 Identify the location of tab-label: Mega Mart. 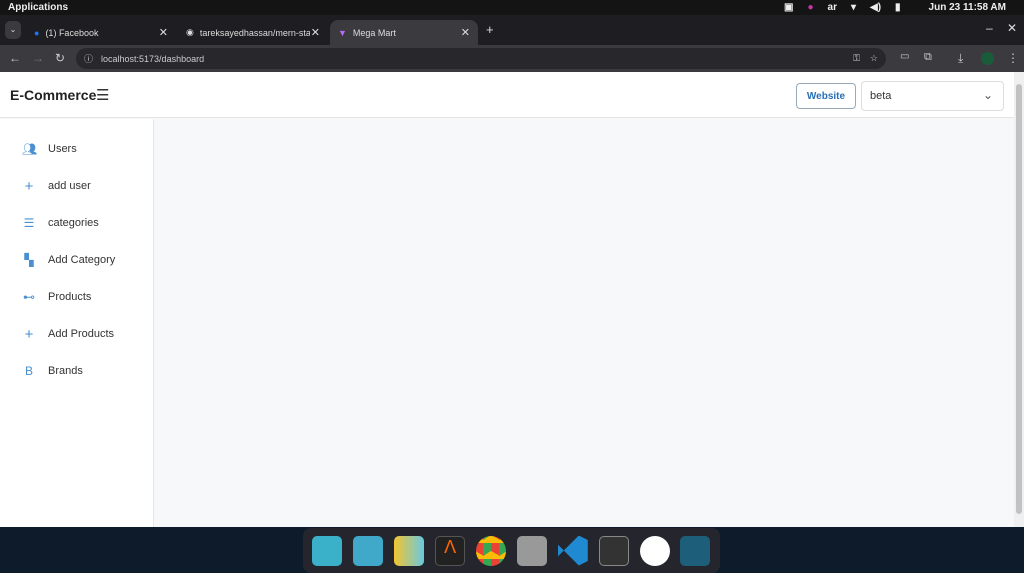
(374, 32).